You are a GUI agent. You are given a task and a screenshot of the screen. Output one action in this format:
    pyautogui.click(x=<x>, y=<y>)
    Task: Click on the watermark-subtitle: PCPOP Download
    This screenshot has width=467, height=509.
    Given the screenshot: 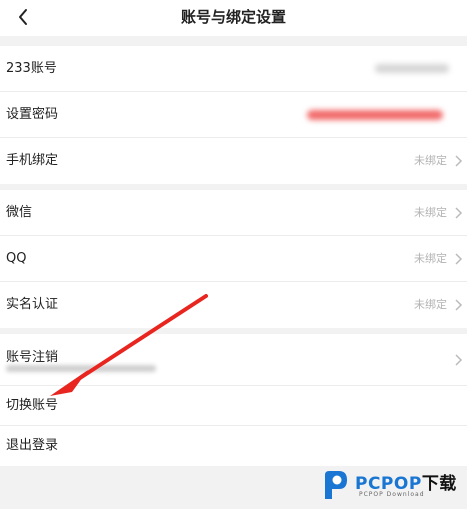 What is the action you would take?
    pyautogui.click(x=392, y=494)
    